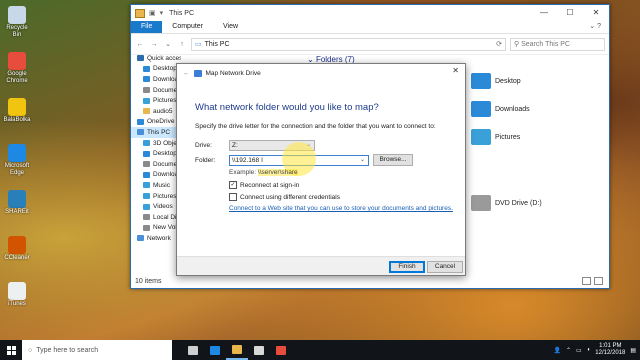 The image size is (640, 360). Describe the element at coordinates (156, 143) in the screenshot. I see `nav-item-3d-objects: 3D Objects` at that location.